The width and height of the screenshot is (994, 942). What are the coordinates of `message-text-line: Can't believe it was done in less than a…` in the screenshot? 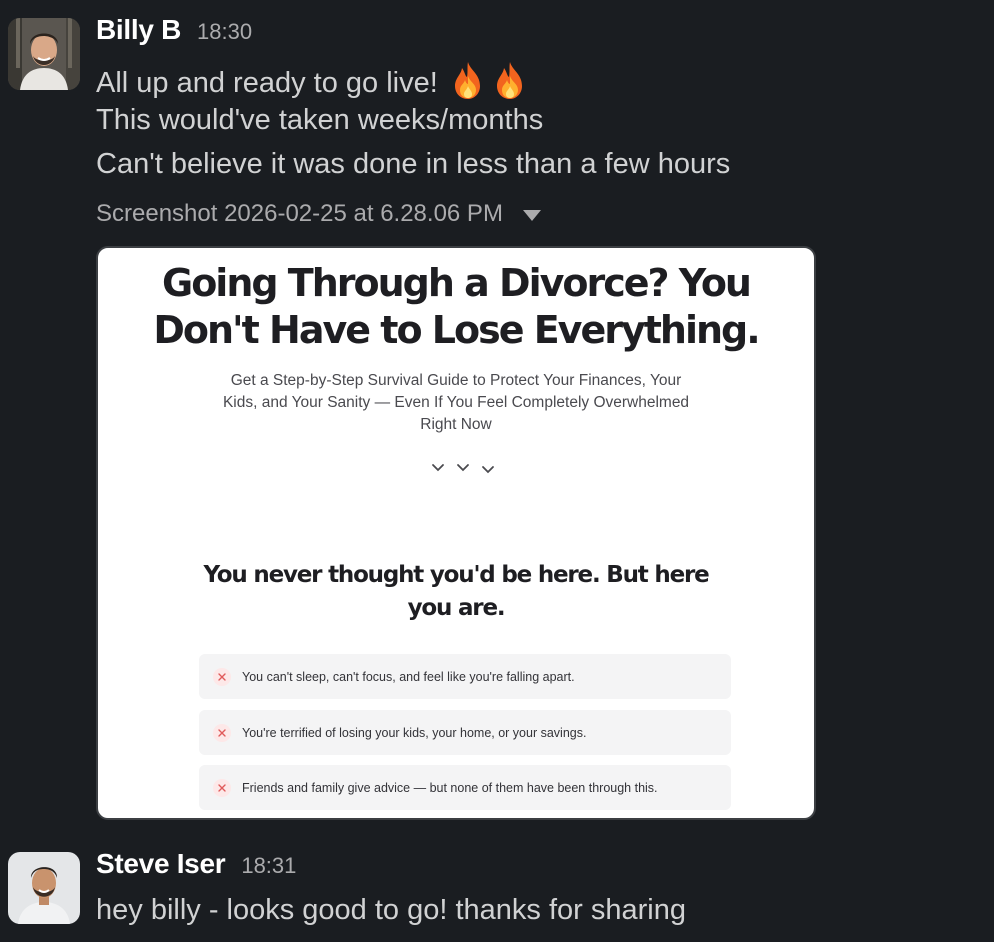 It's located at (413, 164).